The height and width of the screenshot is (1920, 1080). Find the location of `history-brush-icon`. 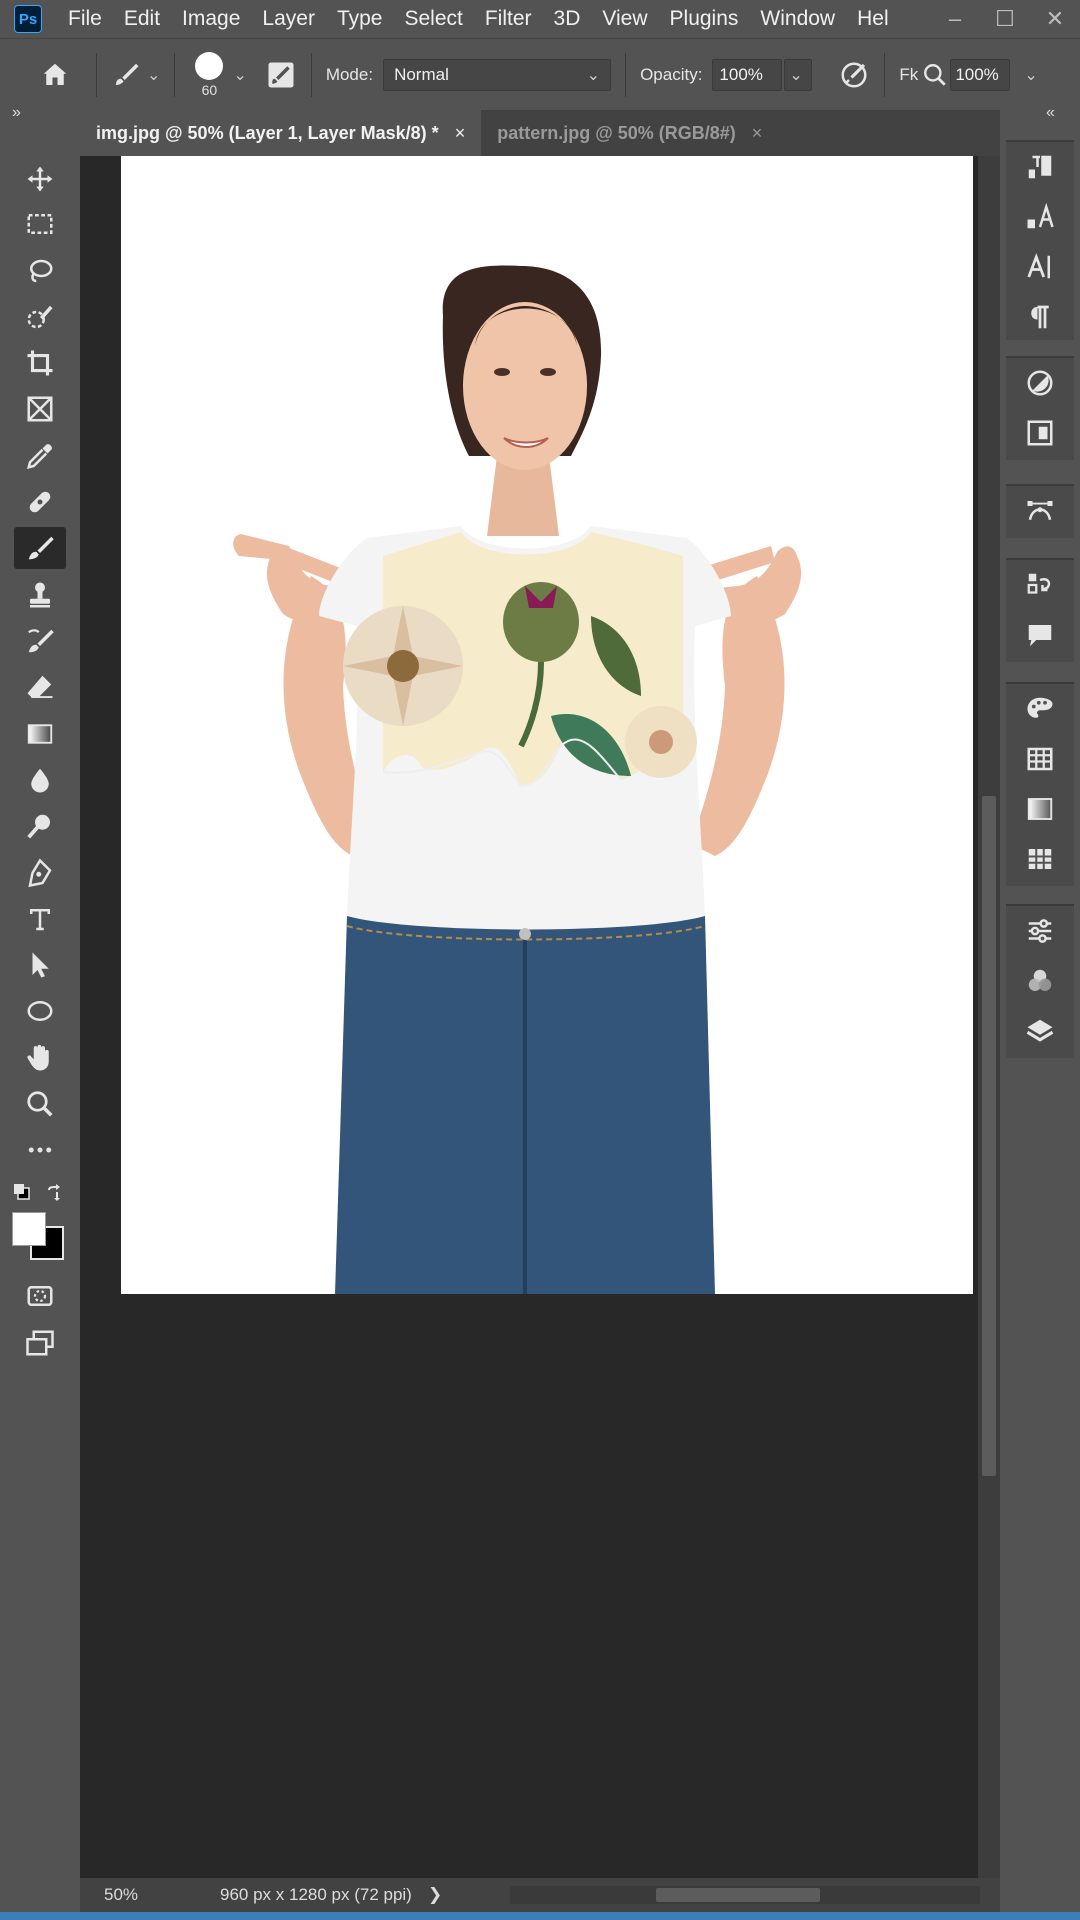

history-brush-icon is located at coordinates (41, 641).